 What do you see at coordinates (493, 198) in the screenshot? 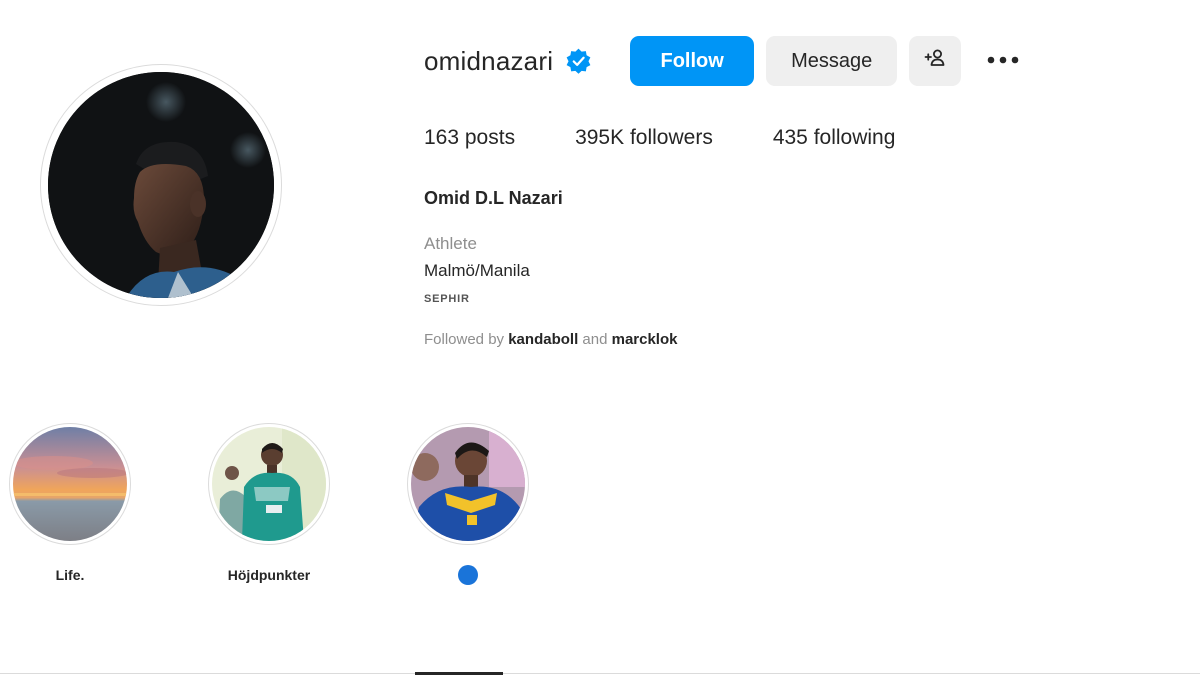
I see `full-name: Omid D.L Nazari` at bounding box center [493, 198].